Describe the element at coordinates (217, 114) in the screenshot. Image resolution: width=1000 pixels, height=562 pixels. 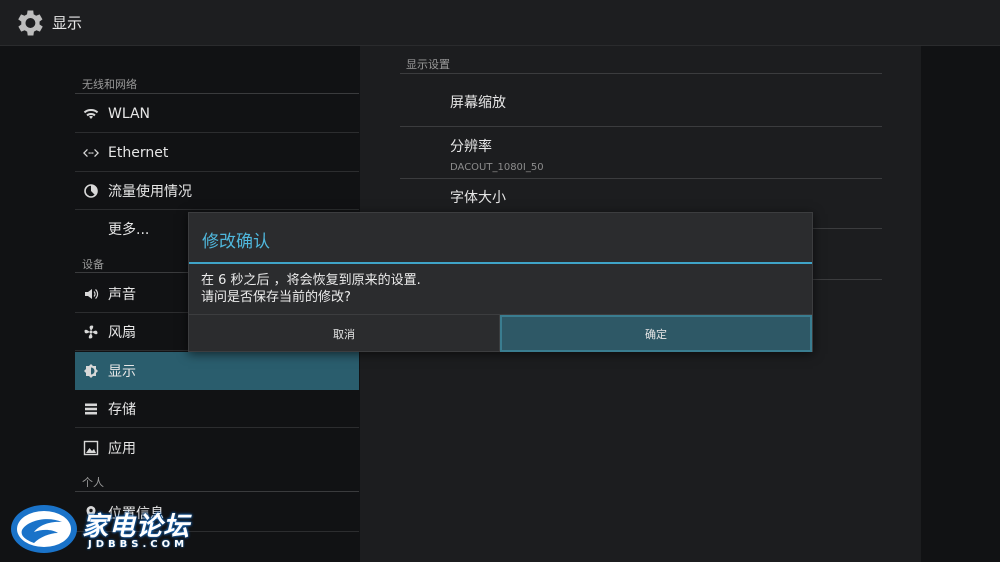
I see `sidebar-item-wlan: WLAN` at that location.